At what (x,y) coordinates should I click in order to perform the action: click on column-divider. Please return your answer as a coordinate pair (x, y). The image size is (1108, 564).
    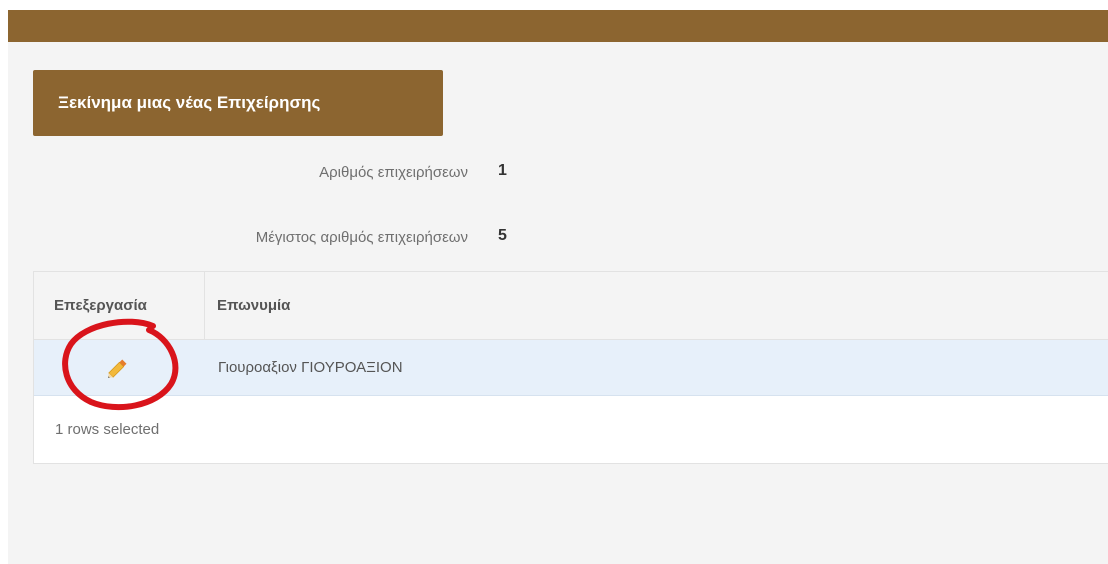
    Looking at the image, I should click on (204, 306).